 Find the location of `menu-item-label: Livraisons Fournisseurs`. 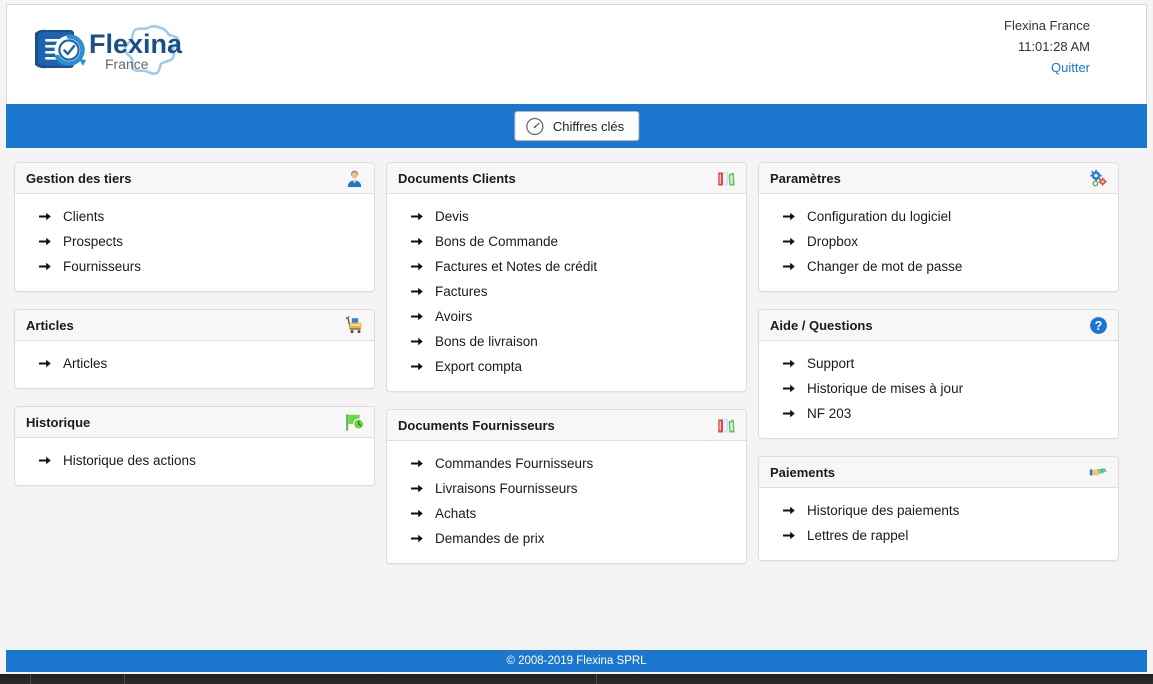

menu-item-label: Livraisons Fournisseurs is located at coordinates (506, 488).